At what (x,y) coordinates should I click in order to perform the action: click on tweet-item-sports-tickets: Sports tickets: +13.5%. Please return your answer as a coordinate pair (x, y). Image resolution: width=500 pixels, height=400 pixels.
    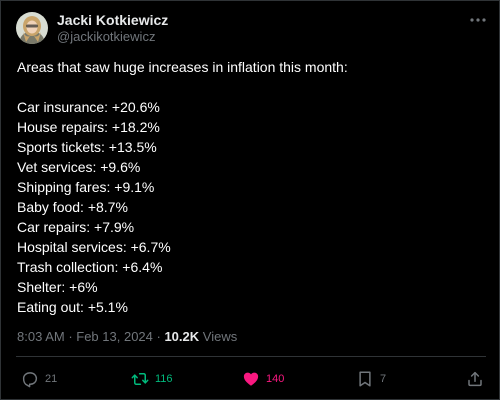
    Looking at the image, I should click on (87, 147).